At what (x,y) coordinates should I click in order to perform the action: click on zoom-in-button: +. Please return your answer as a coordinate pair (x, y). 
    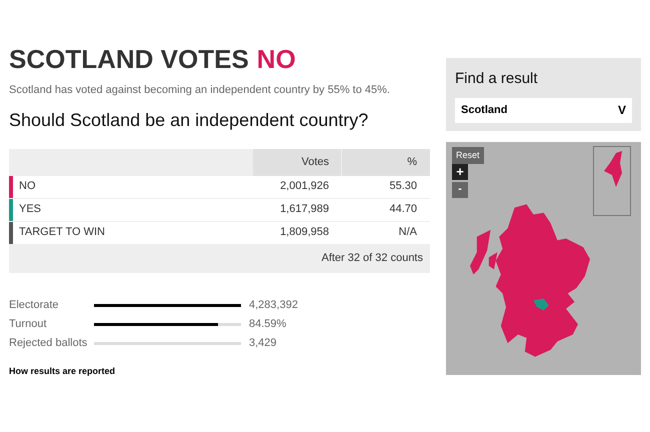
    Looking at the image, I should click on (460, 172).